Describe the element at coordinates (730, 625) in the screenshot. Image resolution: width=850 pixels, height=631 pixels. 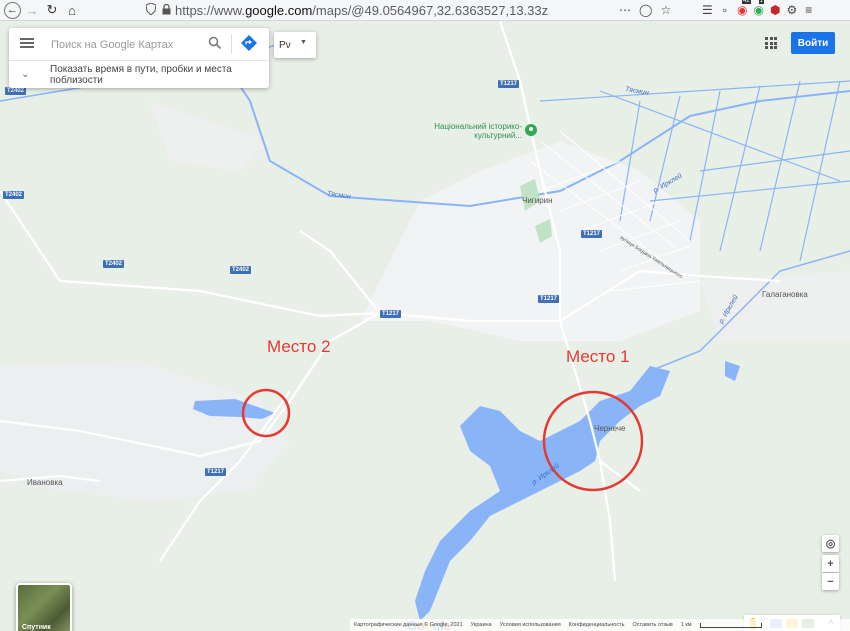
I see `scale-bar` at that location.